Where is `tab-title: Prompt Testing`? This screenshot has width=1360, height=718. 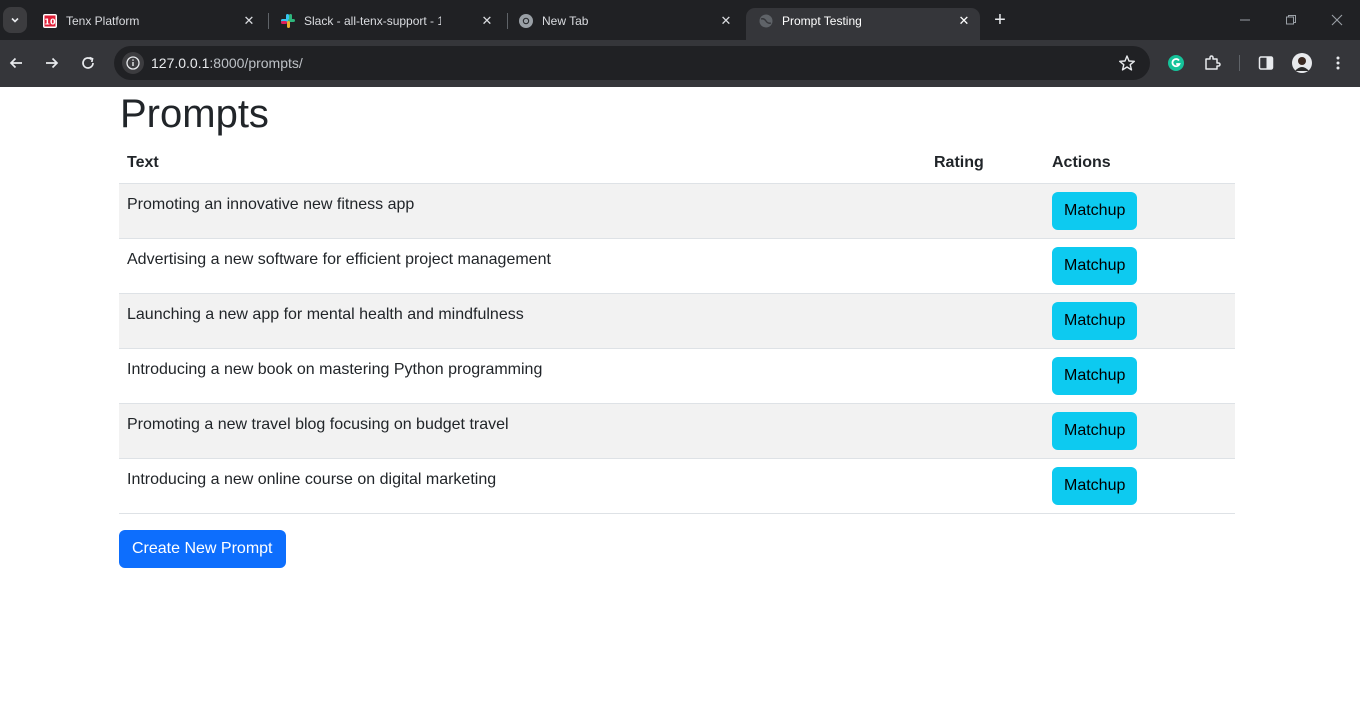
tab-title: Prompt Testing is located at coordinates (822, 21).